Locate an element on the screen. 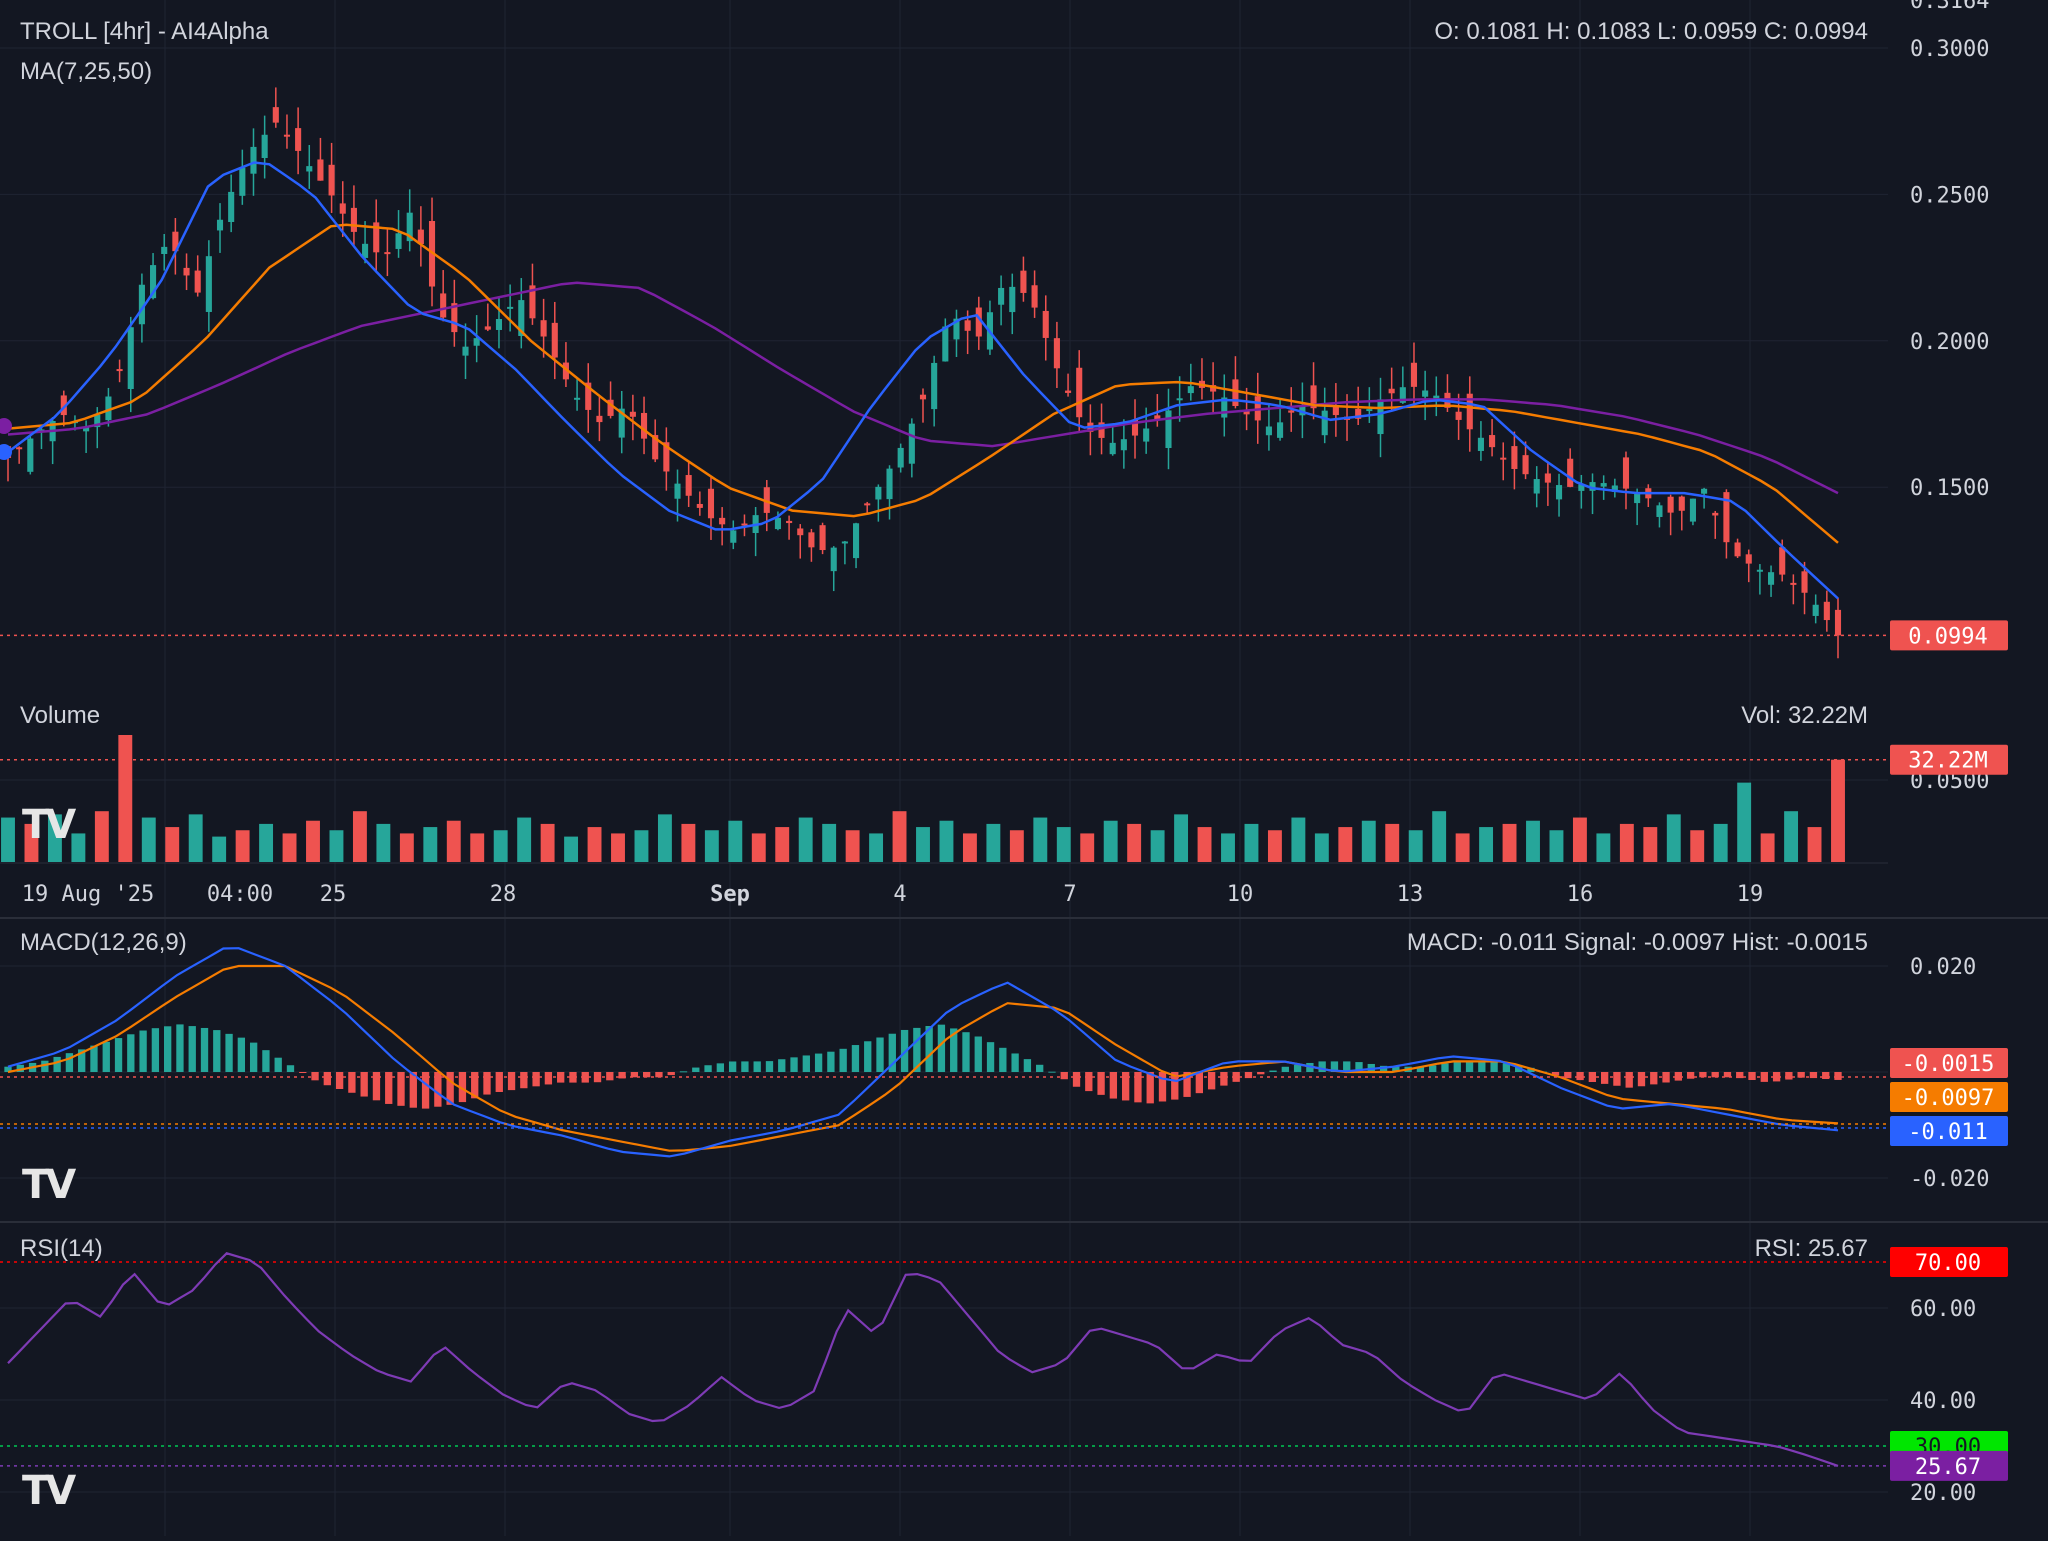  rsi-last-label: 25.67 is located at coordinates (1948, 1467).